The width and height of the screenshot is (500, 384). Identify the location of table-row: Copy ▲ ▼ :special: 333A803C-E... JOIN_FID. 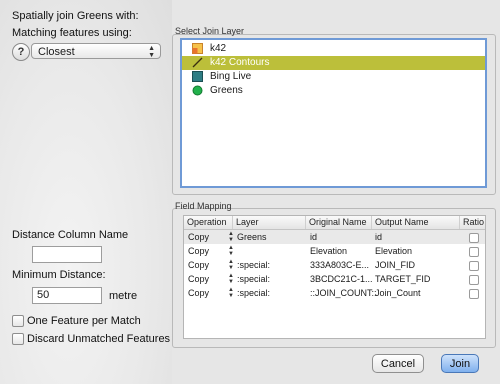
(334, 265).